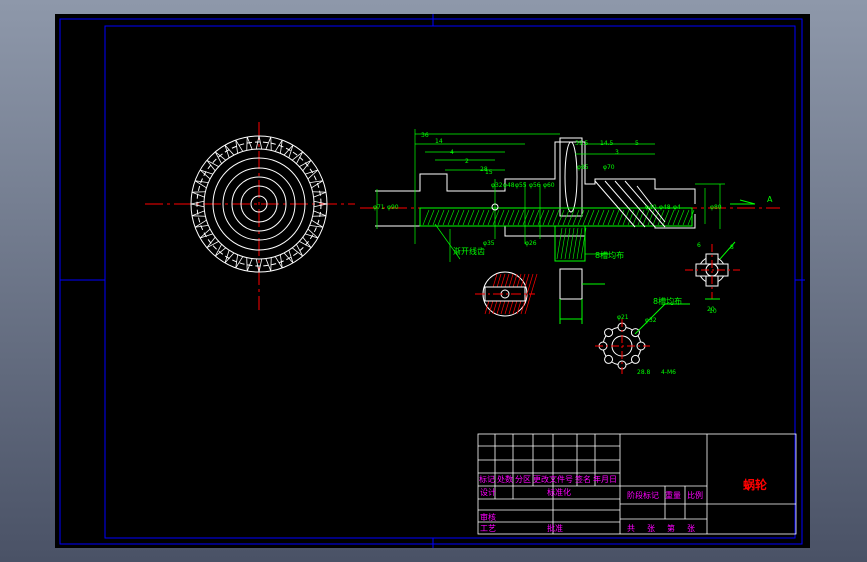 This screenshot has width=867, height=562. I want to click on dimension-label: φ56, so click(535, 185).